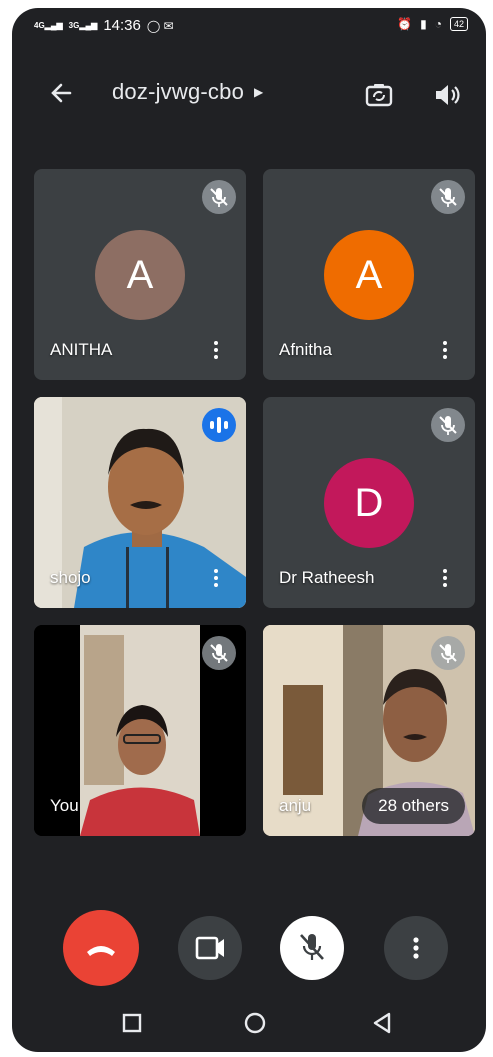  I want to click on avatar: D, so click(369, 503).